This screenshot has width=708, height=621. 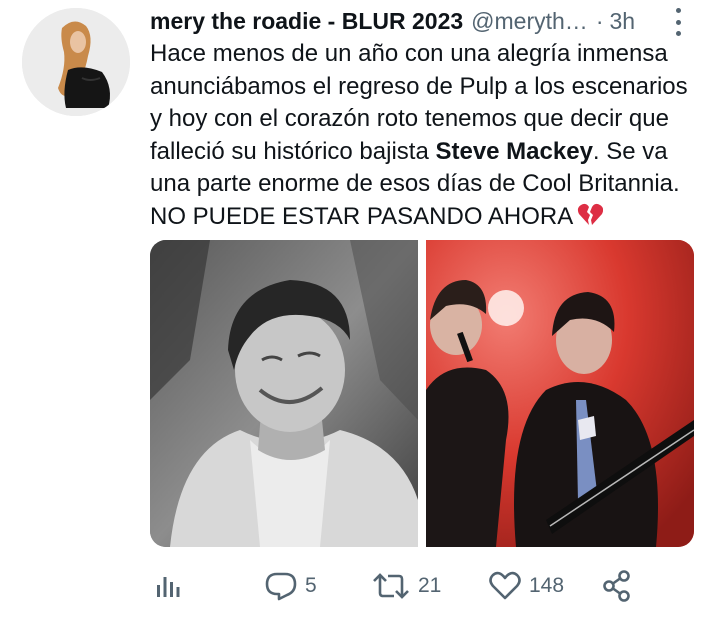 I want to click on tweet-text-segment: . Se va, so click(x=630, y=151).